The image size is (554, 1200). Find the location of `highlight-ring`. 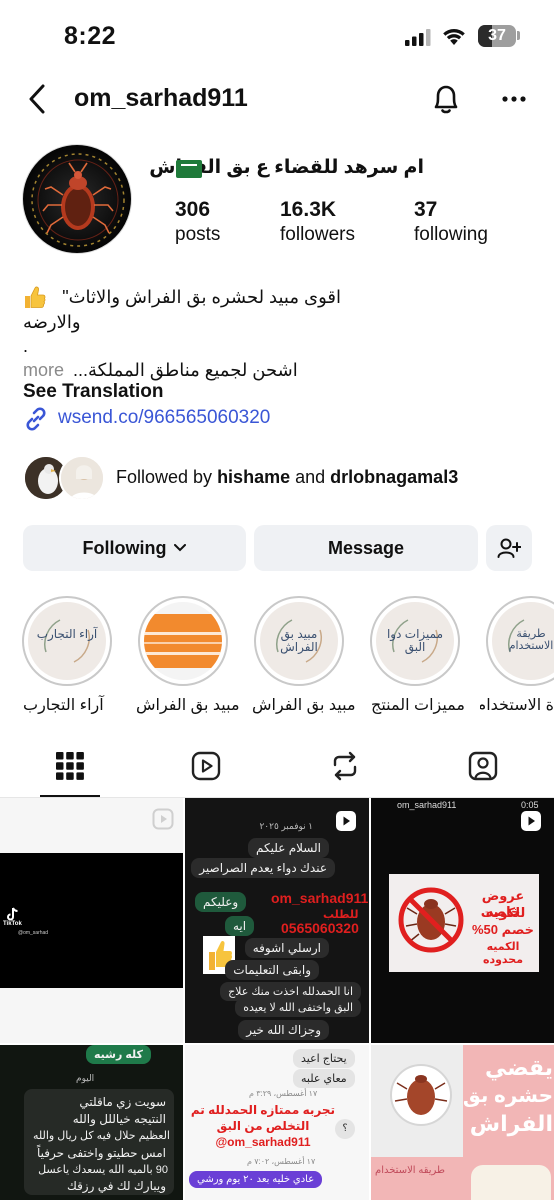

highlight-ring is located at coordinates (183, 641).